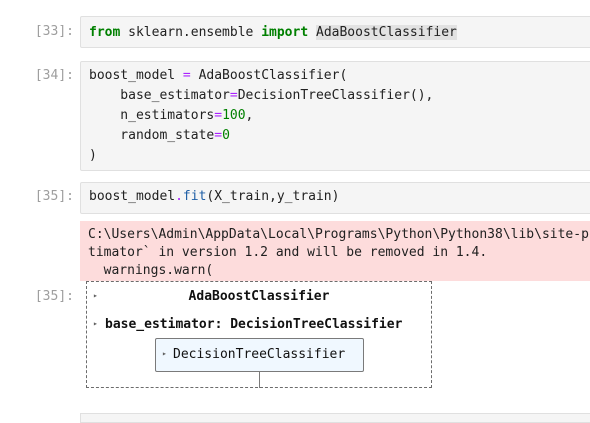 The height and width of the screenshot is (423, 590). What do you see at coordinates (105, 32) in the screenshot?
I see `code-token: from` at bounding box center [105, 32].